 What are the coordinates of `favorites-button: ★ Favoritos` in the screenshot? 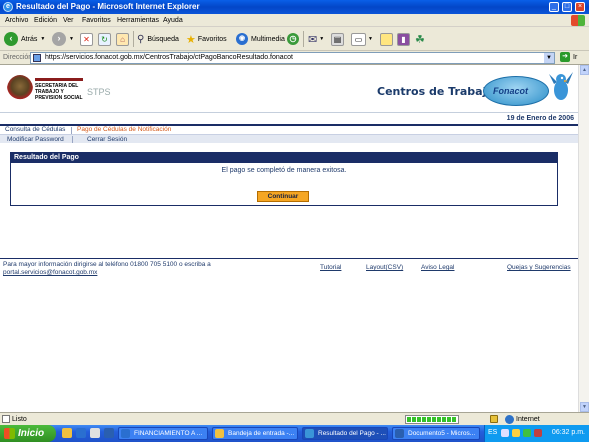 It's located at (206, 39).